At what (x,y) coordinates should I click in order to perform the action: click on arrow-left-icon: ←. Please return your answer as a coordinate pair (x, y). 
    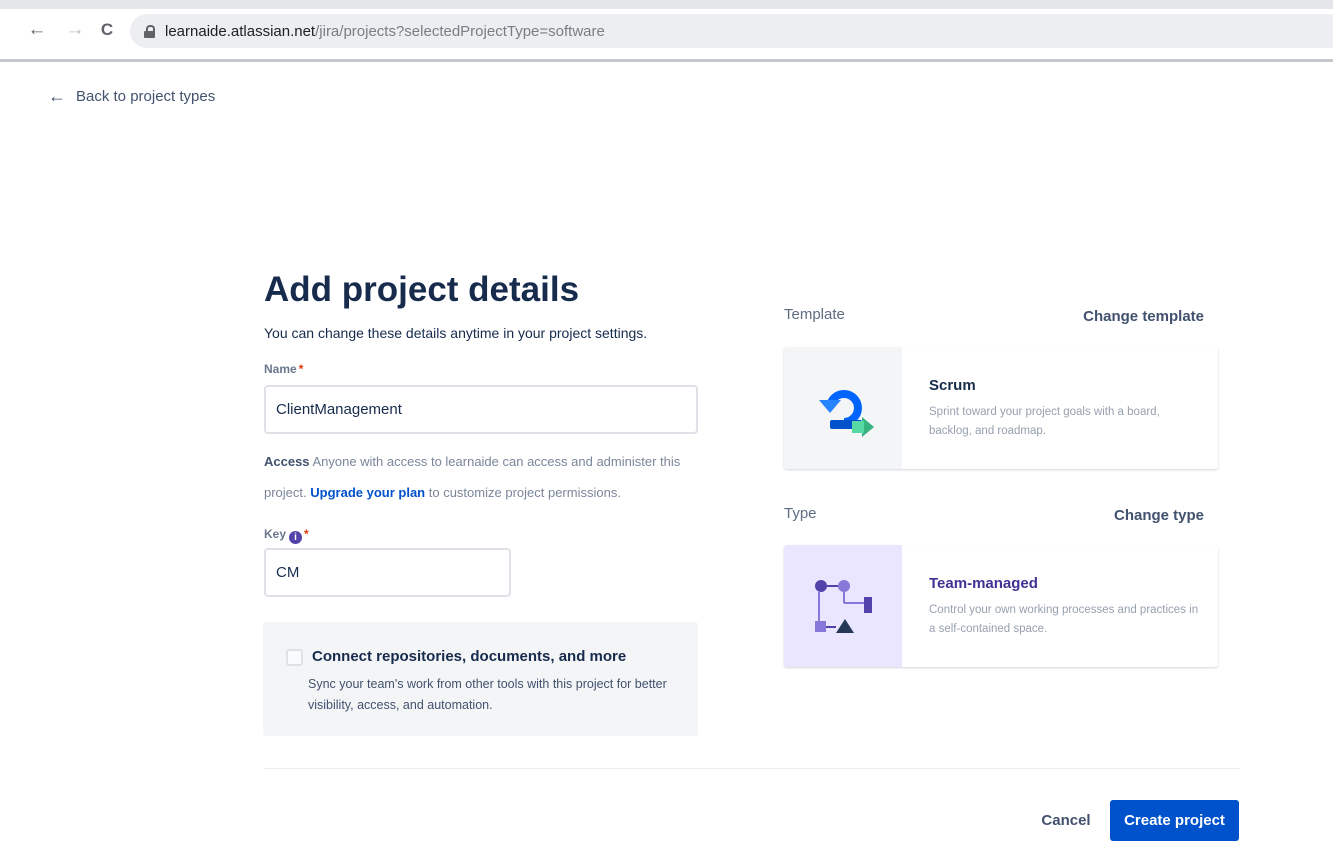
    Looking at the image, I should click on (57, 96).